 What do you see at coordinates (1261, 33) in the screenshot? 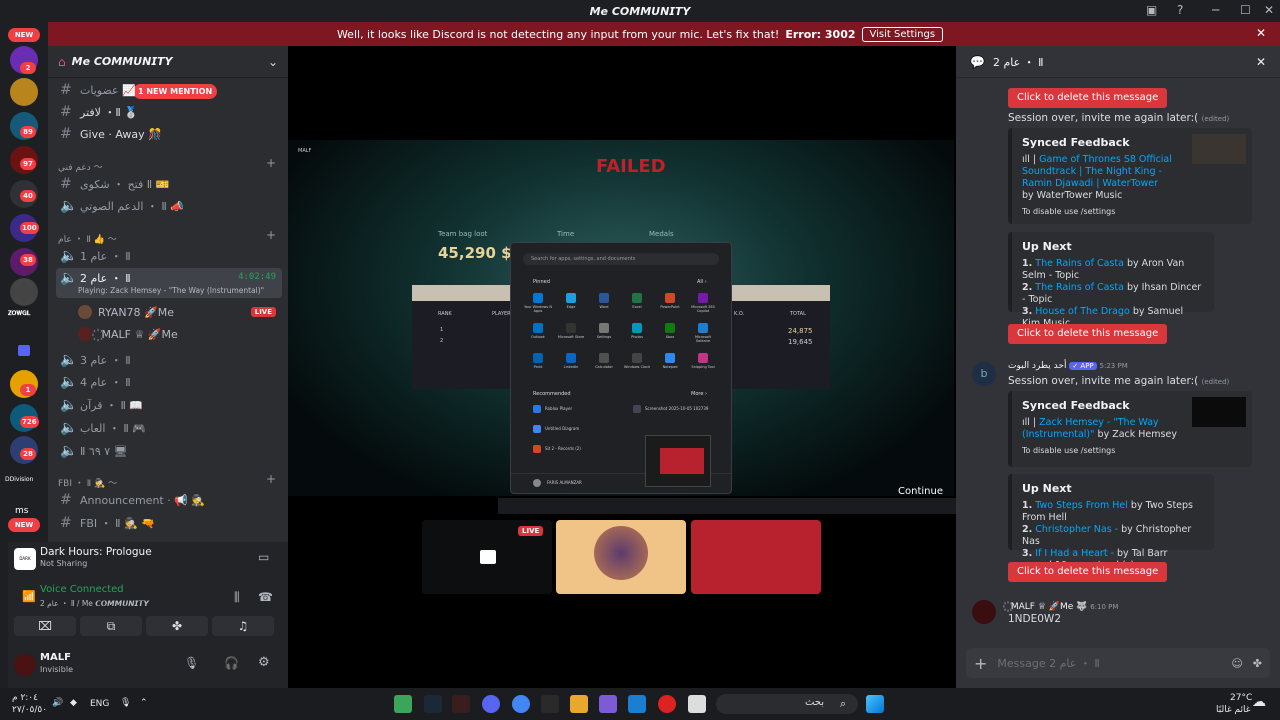
I see `banner-close-icon: ✕` at bounding box center [1261, 33].